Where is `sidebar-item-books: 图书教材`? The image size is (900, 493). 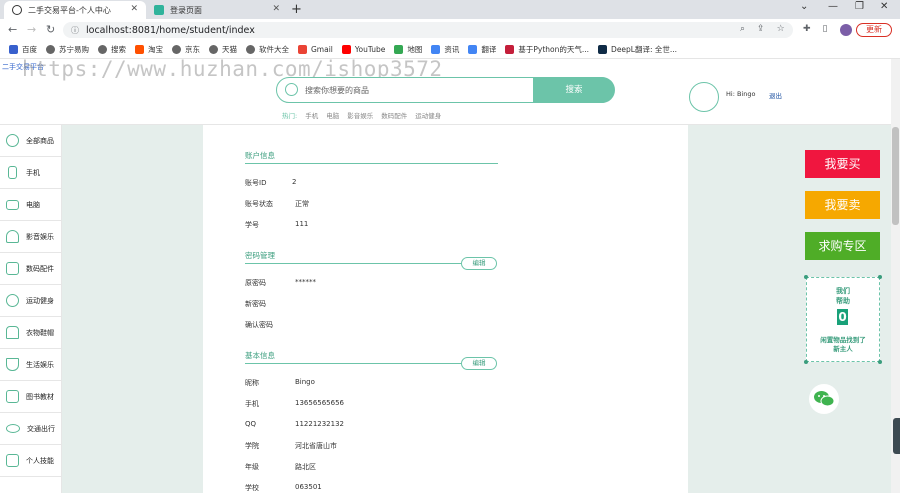
sidebar-item-books: 图书教材 is located at coordinates (31, 397).